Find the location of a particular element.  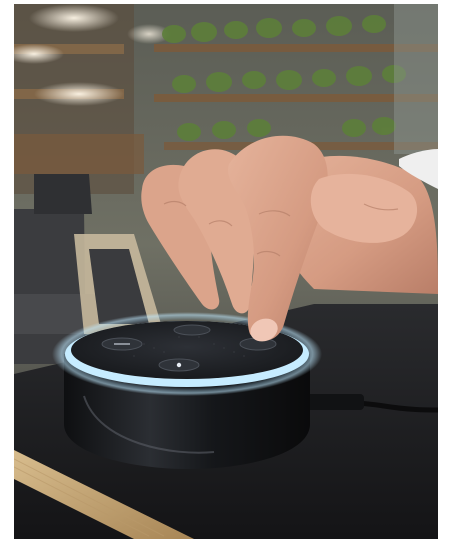

cable-plug is located at coordinates (334, 402).